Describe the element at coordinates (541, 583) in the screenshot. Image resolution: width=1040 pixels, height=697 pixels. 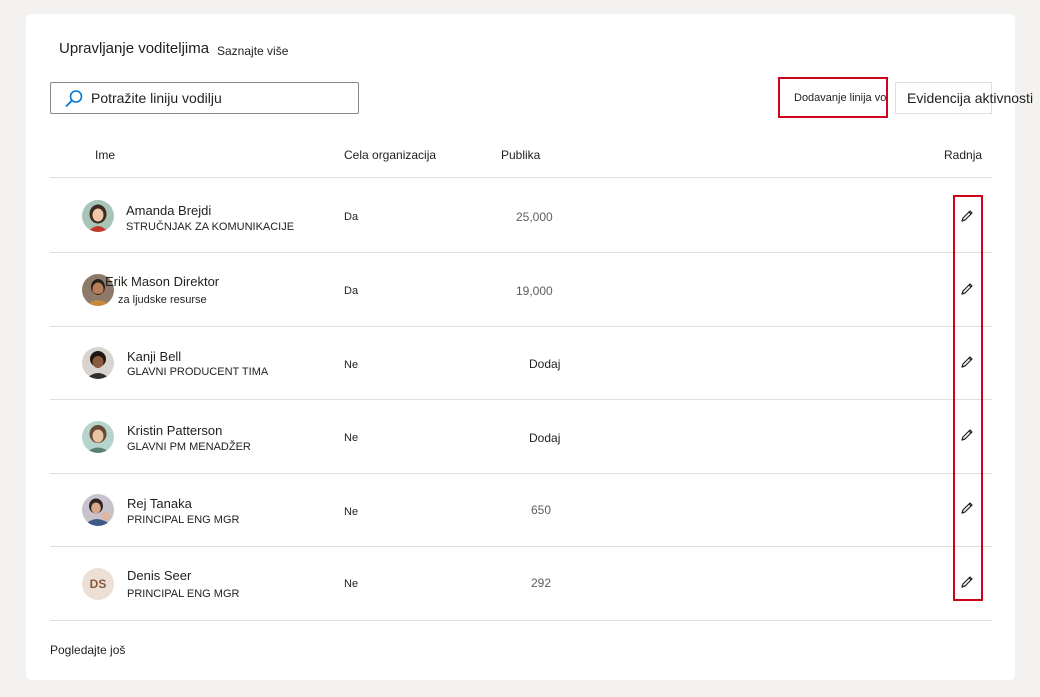
I see `audience-cell: 292` at that location.